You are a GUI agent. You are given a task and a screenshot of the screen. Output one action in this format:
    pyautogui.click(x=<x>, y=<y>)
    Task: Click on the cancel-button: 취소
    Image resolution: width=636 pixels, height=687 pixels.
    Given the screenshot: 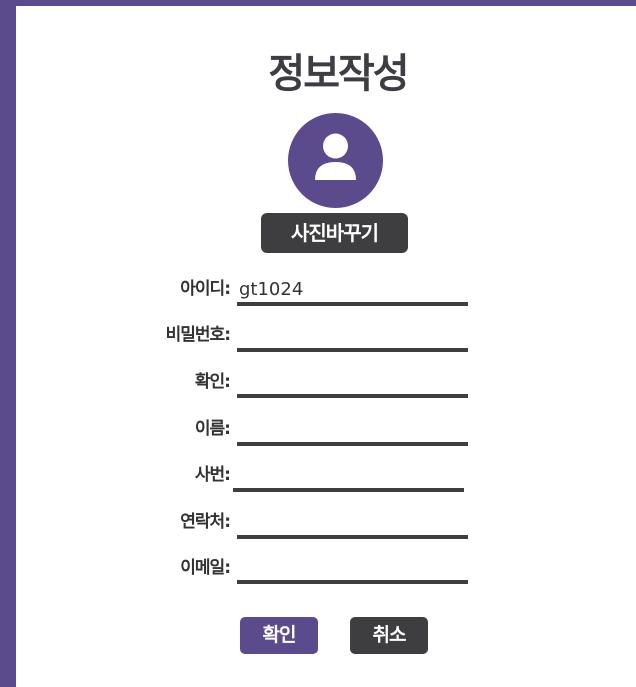 What is the action you would take?
    pyautogui.click(x=389, y=635)
    